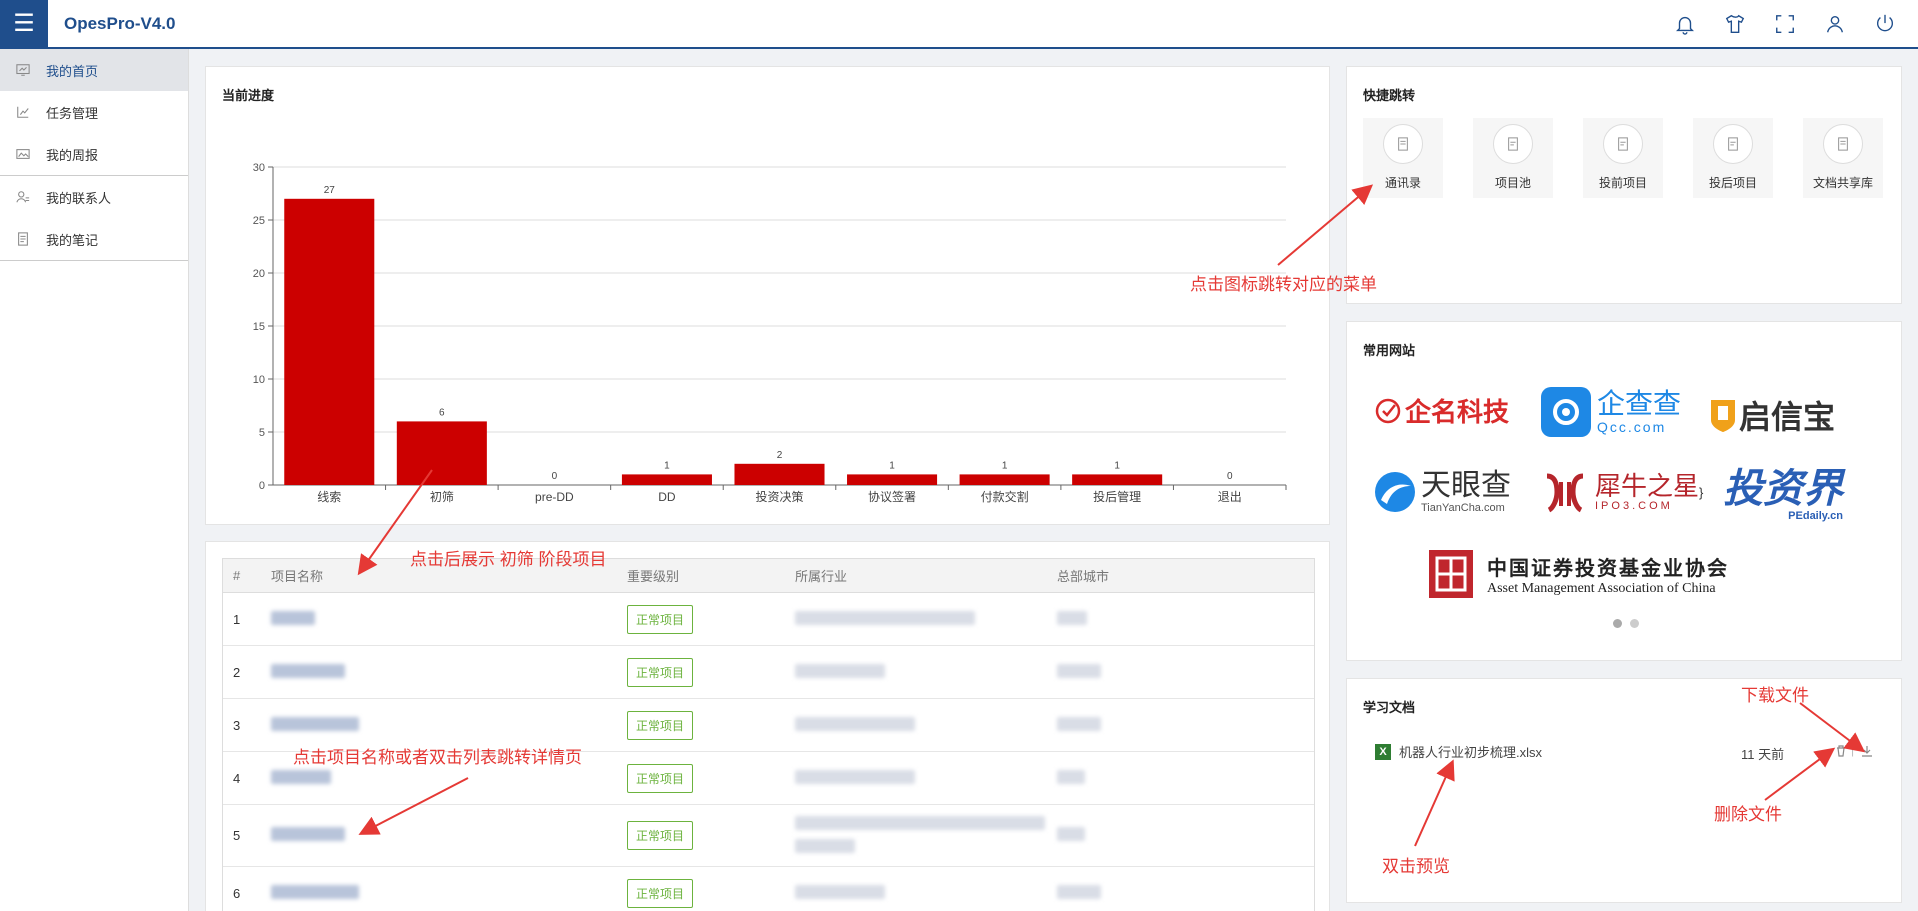 This screenshot has height=911, width=1918. Describe the element at coordinates (1639, 403) in the screenshot. I see `qcc-logo-text: 企查查` at that location.